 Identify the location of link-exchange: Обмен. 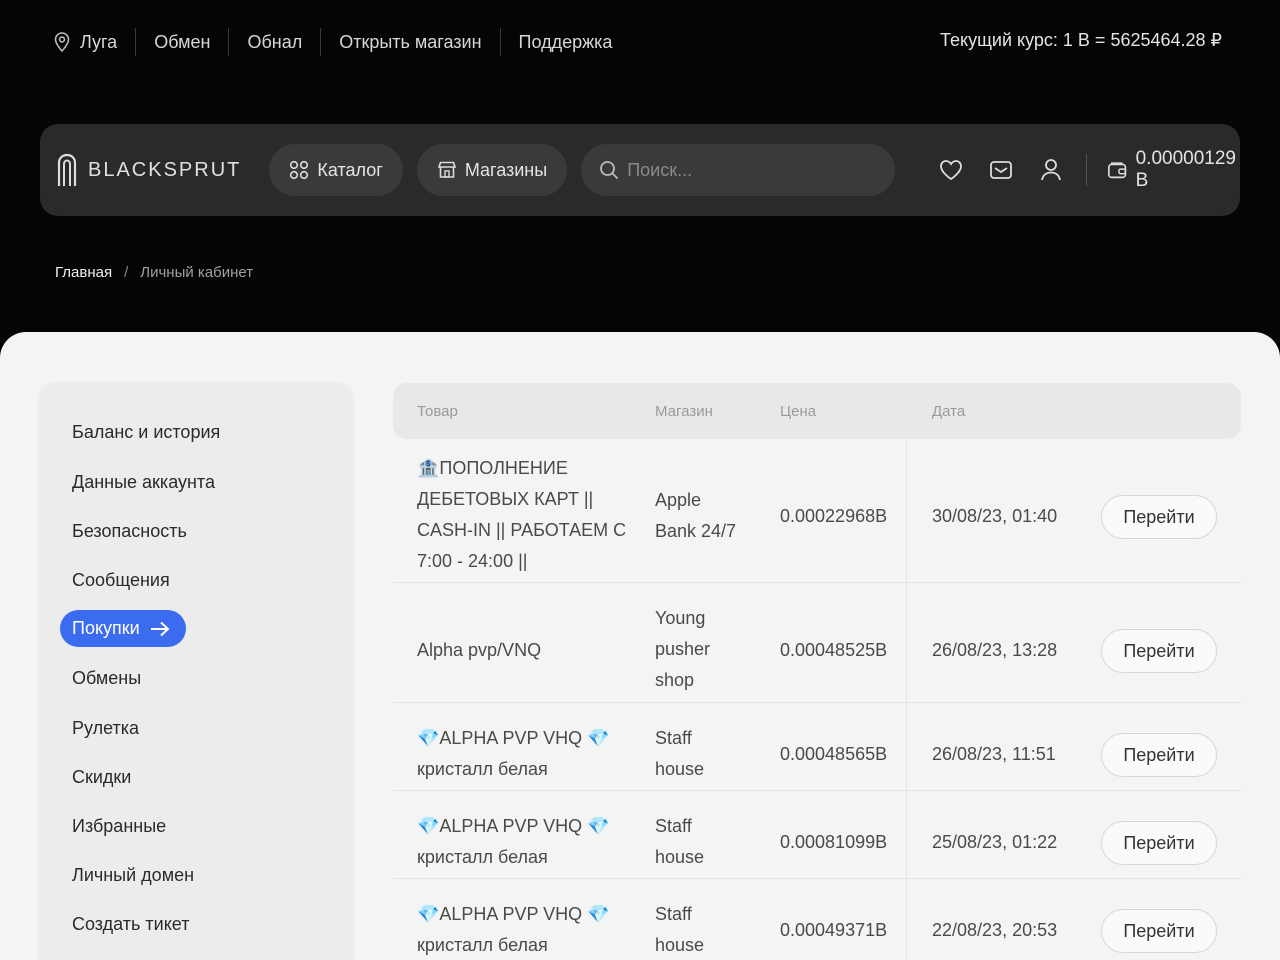
(183, 42).